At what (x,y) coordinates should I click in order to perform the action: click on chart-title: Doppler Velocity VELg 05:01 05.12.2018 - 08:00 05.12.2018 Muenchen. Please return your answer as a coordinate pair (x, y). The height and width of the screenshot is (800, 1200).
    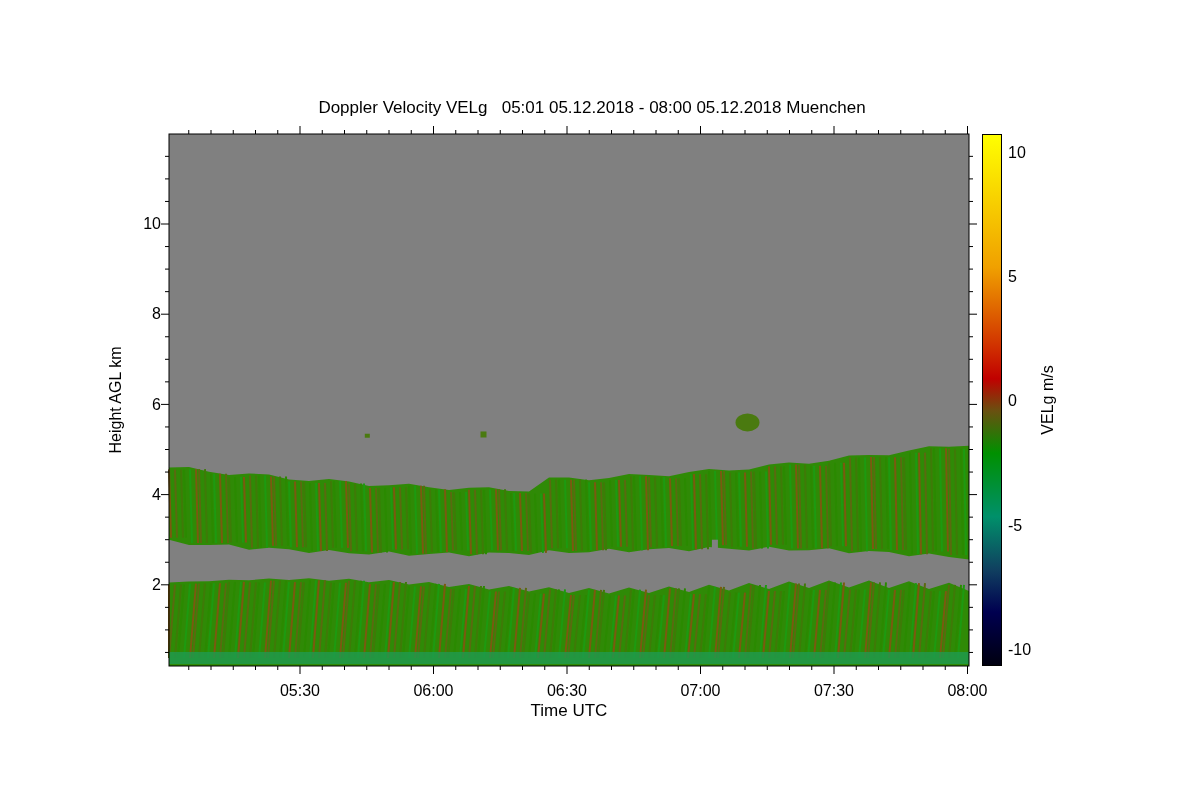
    Looking at the image, I should click on (592, 108).